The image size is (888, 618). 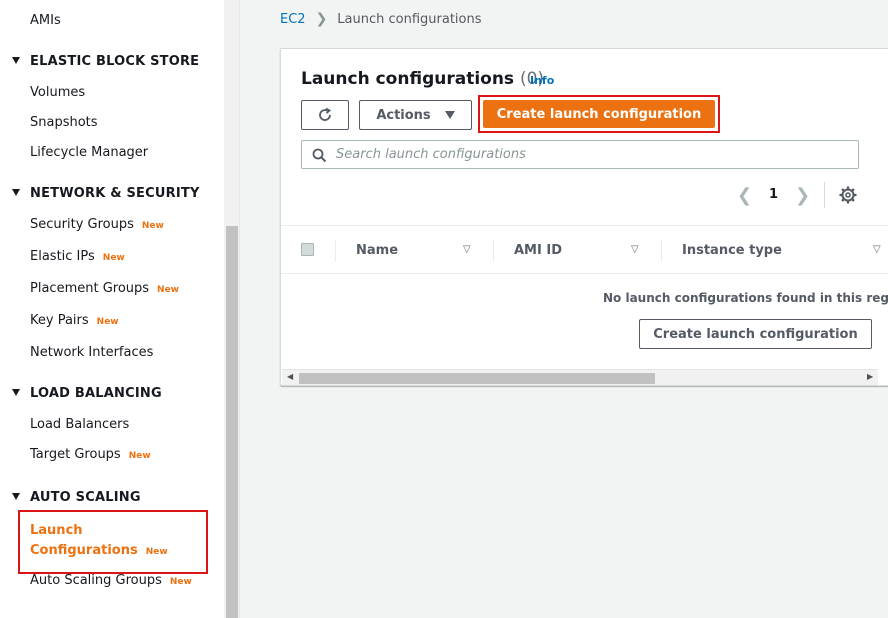 I want to click on sidebar-item-label: Snapshots, so click(x=64, y=122).